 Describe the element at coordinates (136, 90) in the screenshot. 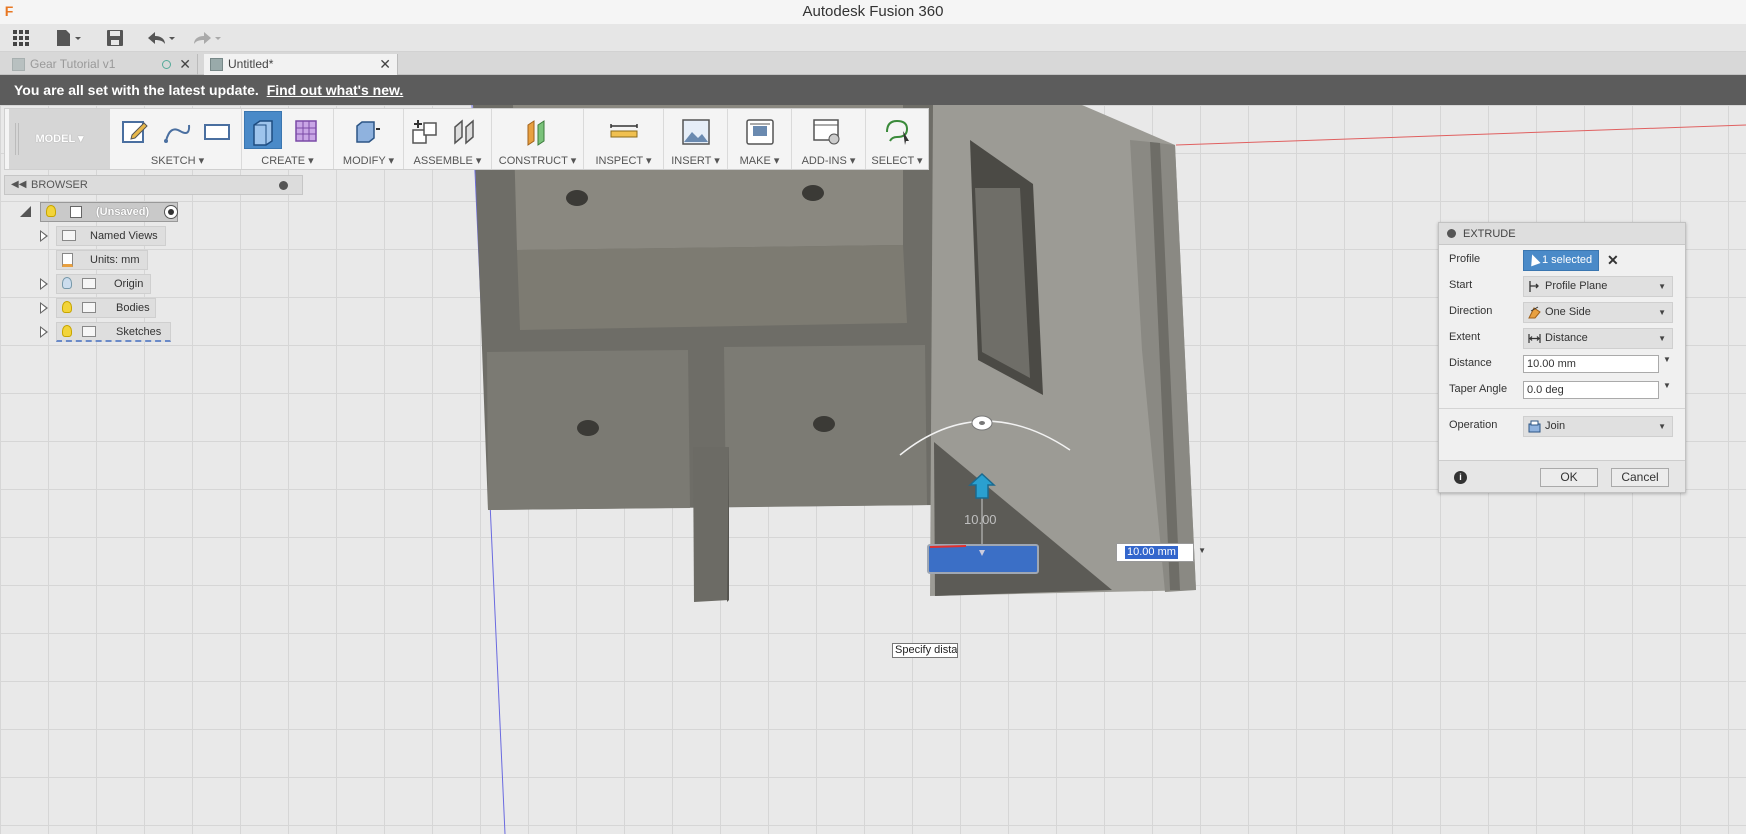

I see `banner-text: You are all set with the latest update.` at that location.